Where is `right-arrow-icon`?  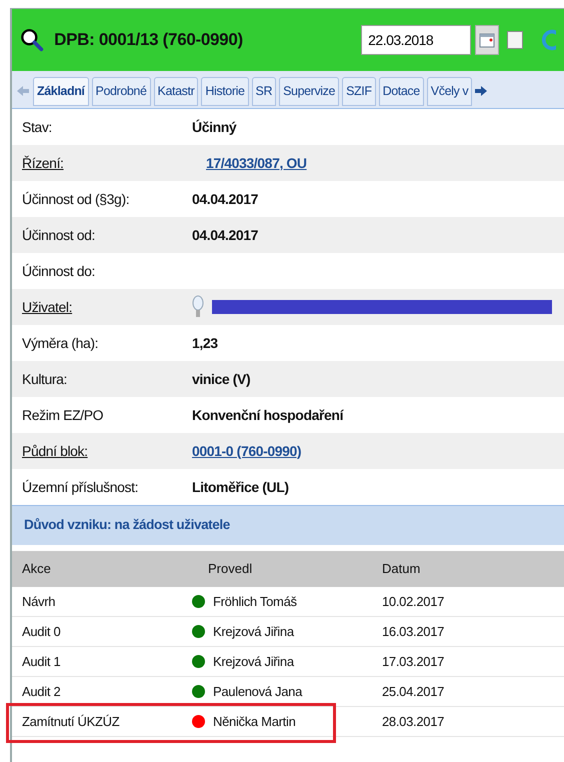
right-arrow-icon is located at coordinates (481, 91).